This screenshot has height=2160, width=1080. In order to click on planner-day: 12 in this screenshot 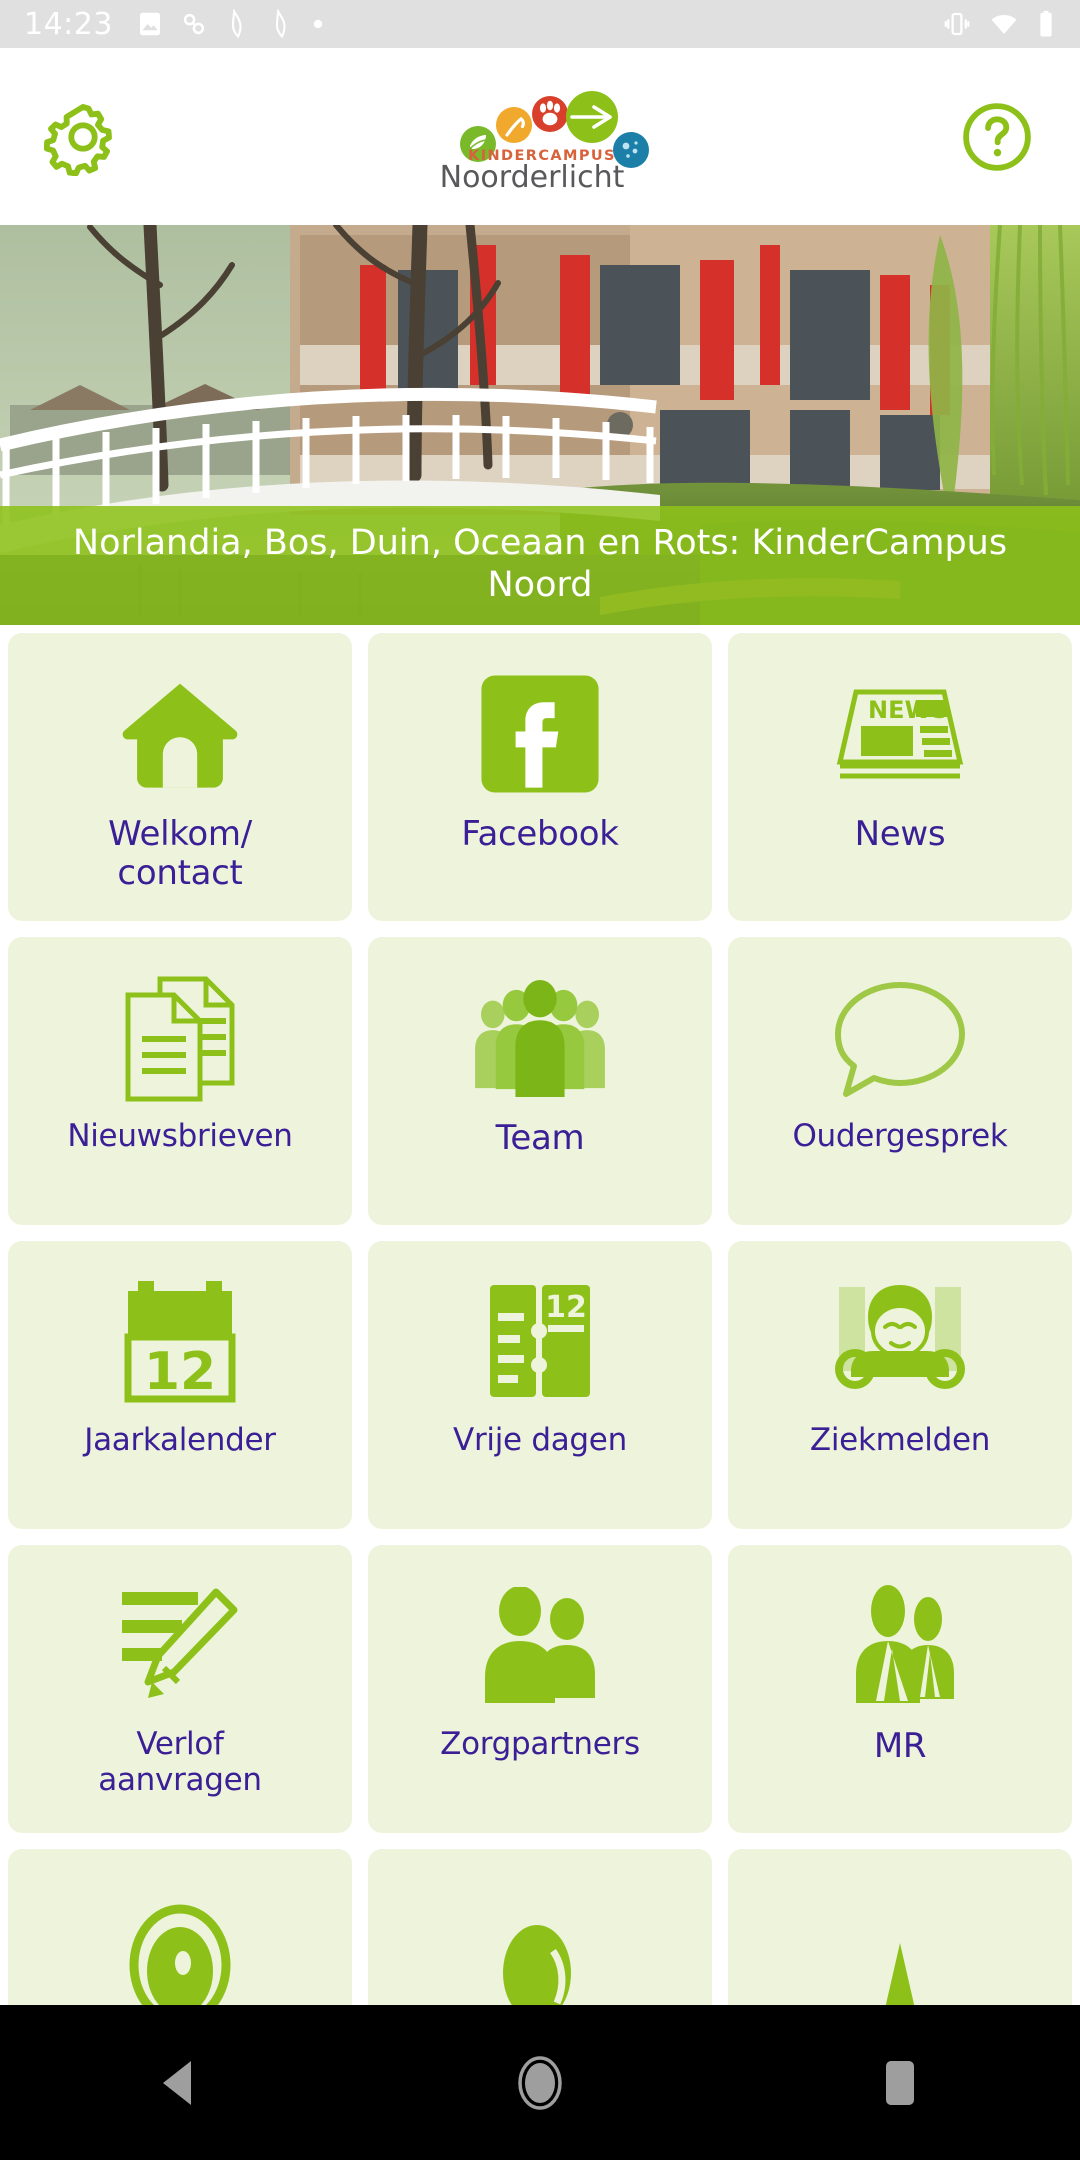, I will do `click(566, 1307)`.